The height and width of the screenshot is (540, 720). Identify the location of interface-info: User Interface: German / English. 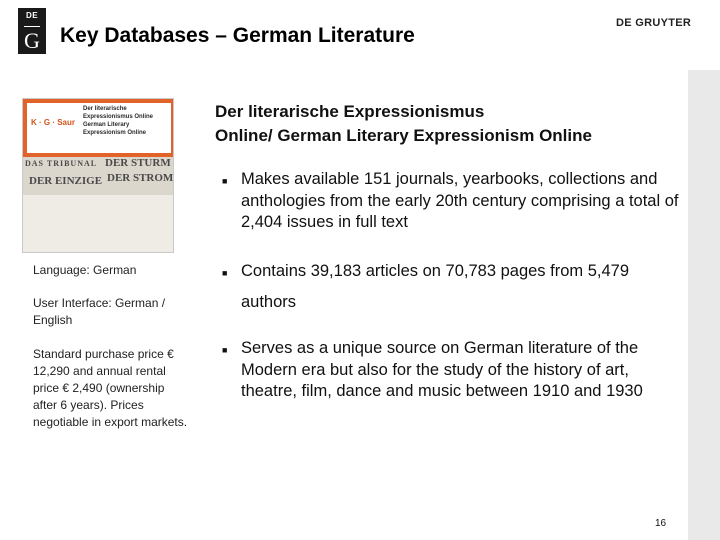
(99, 311).